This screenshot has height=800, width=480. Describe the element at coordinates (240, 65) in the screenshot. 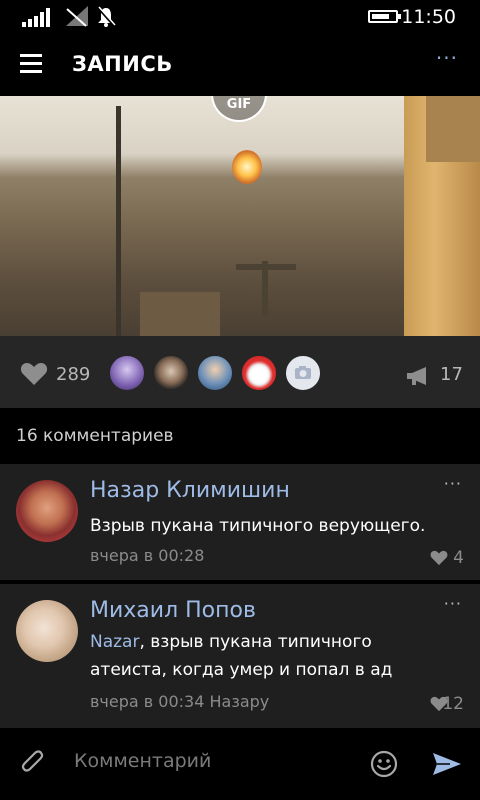

I see `app-header: ЗАПИСЬ ···` at that location.